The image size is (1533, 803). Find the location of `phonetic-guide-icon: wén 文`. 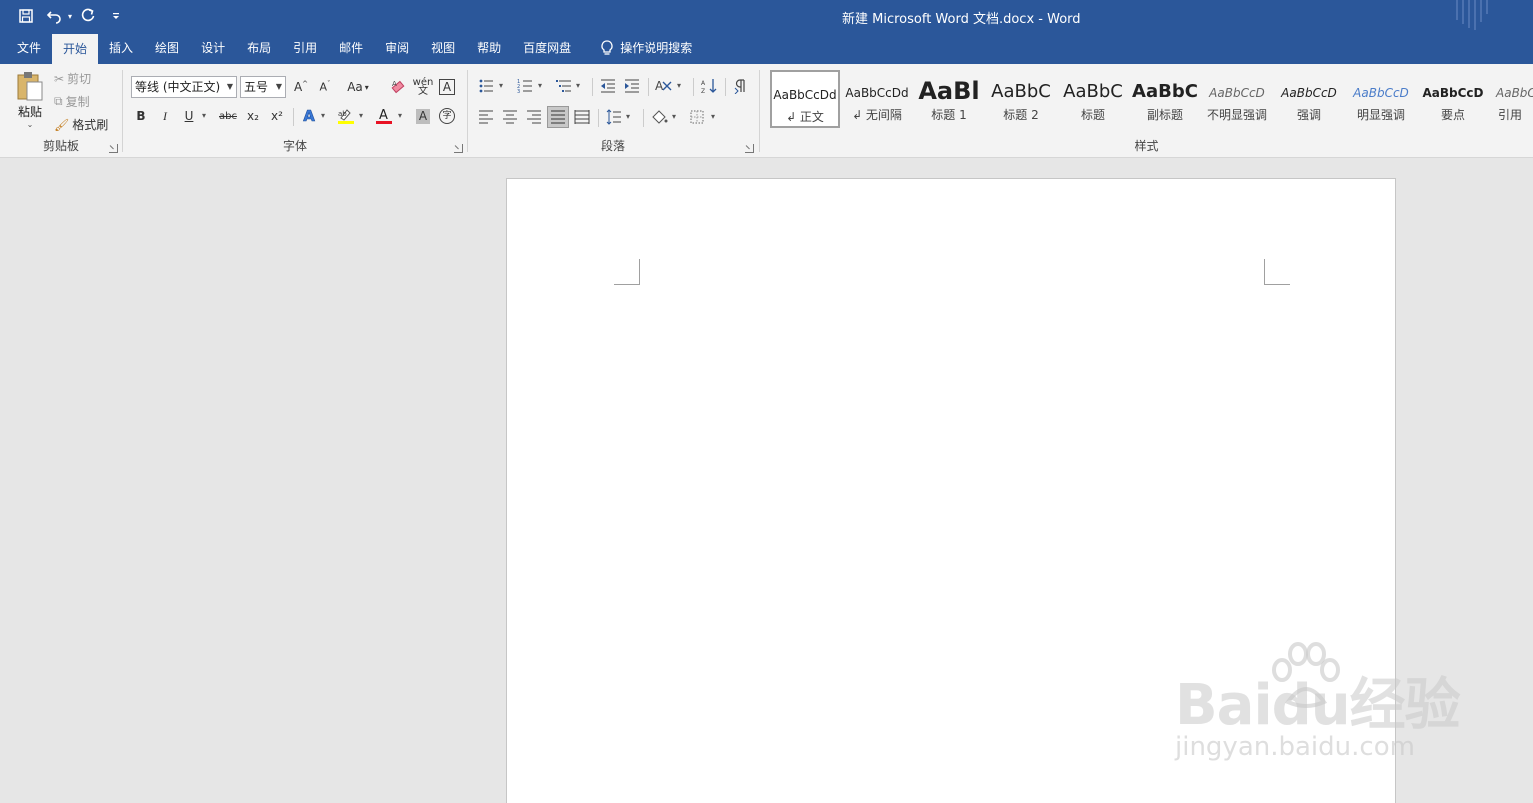

phonetic-guide-icon: wén 文 is located at coordinates (423, 87).